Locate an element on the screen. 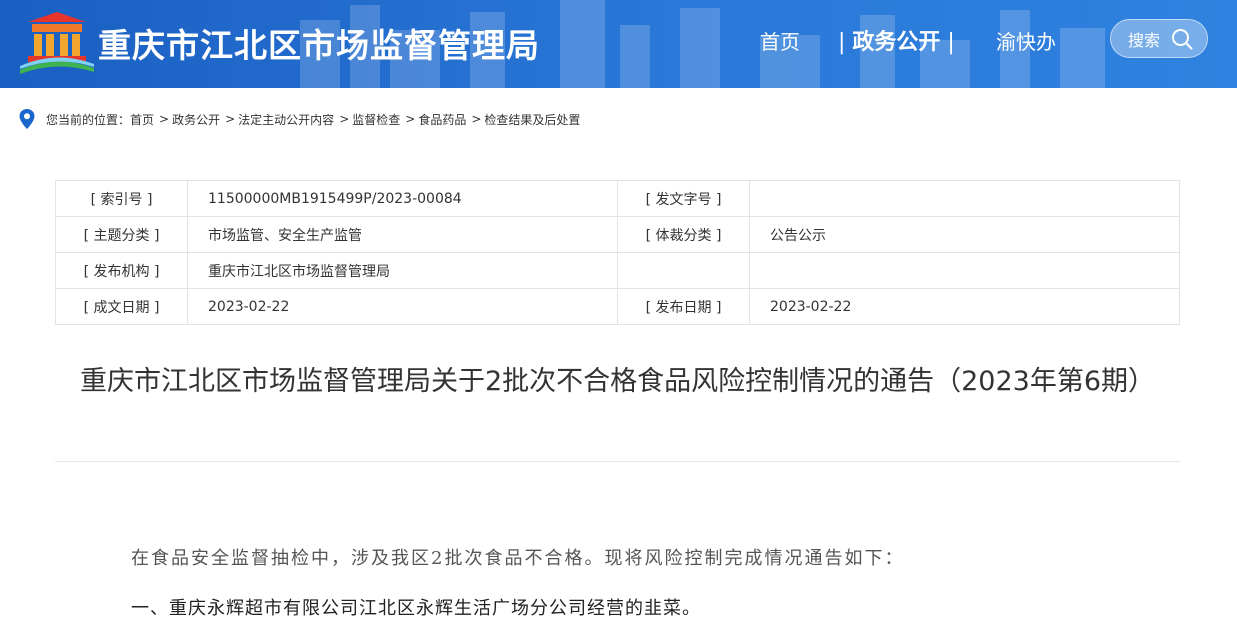  info-value: 11500000MB1915499P/2023-00084 is located at coordinates (402, 198).